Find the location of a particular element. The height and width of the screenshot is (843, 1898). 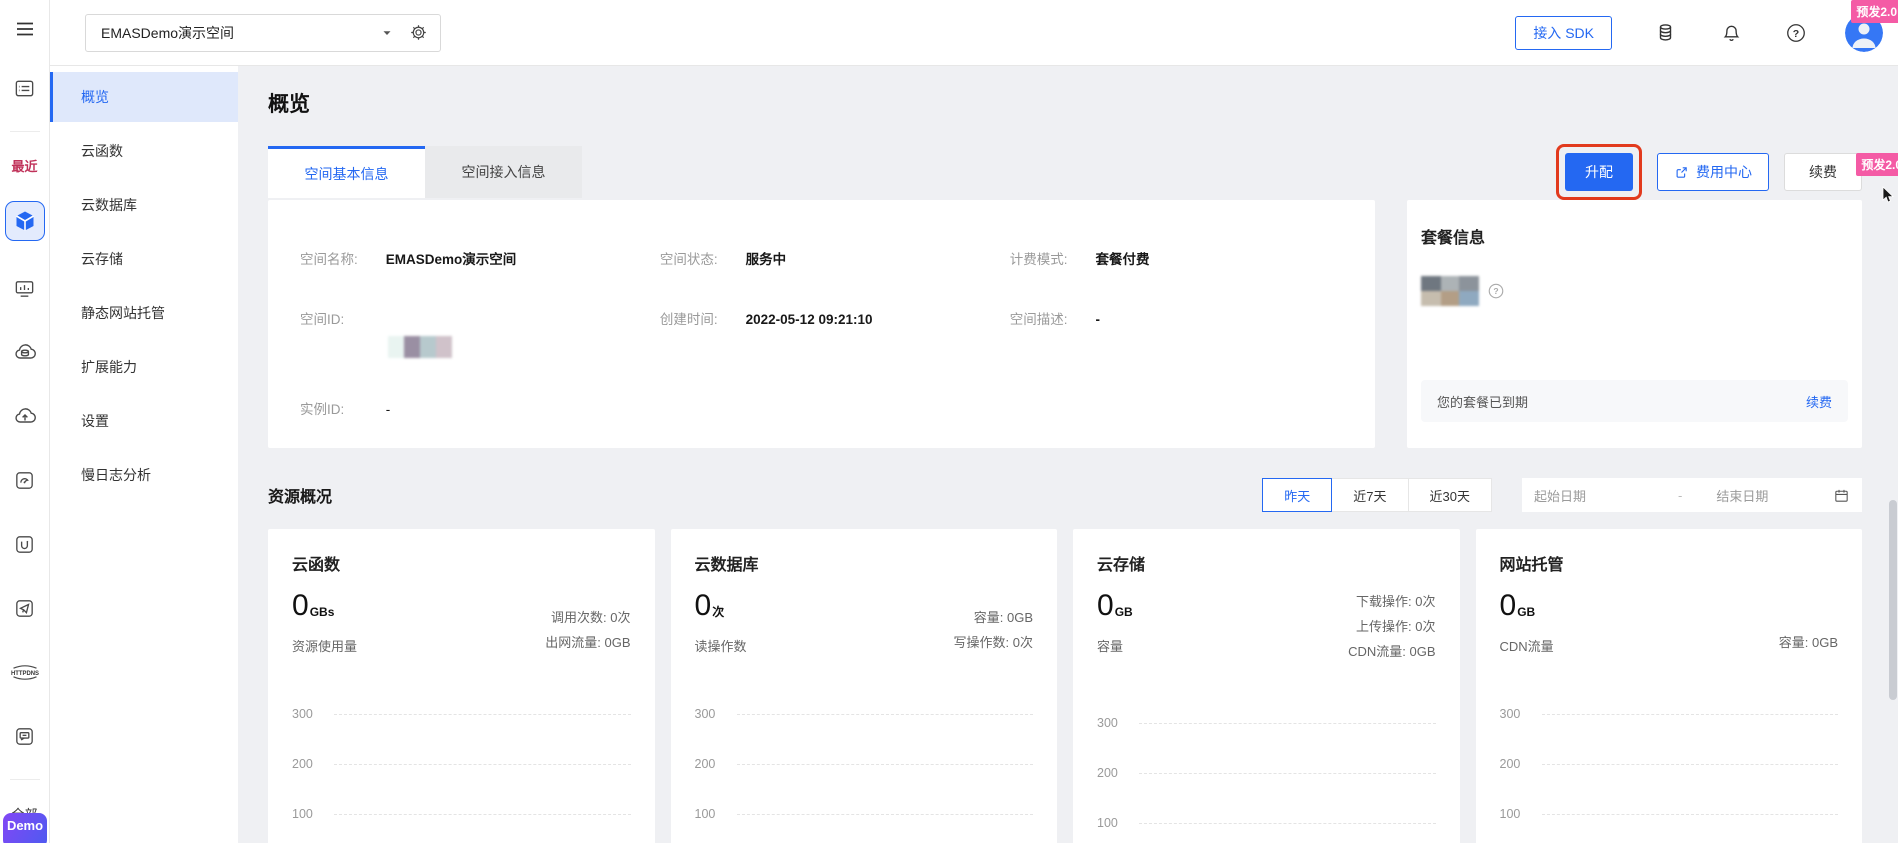

rail-item-gauge is located at coordinates (25, 480).